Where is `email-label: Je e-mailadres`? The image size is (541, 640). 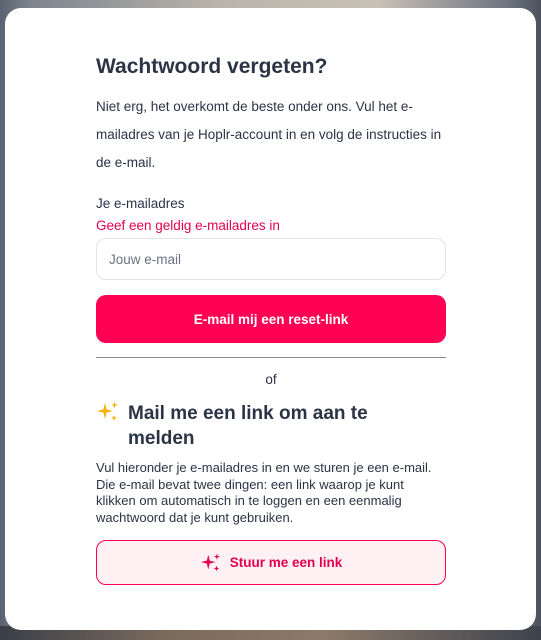 email-label: Je e-mailadres is located at coordinates (140, 203).